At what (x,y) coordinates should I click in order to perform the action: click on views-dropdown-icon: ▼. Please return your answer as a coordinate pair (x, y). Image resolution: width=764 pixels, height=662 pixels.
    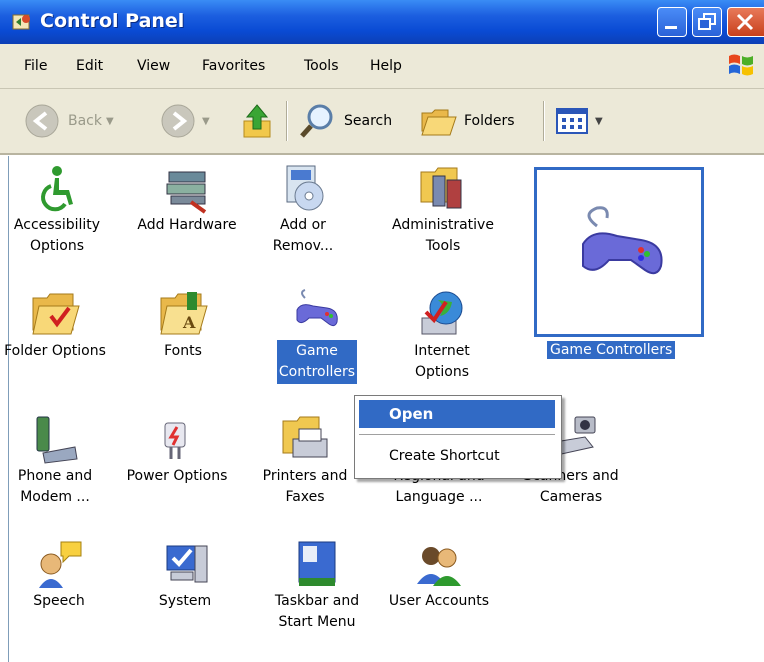
    Looking at the image, I should click on (599, 121).